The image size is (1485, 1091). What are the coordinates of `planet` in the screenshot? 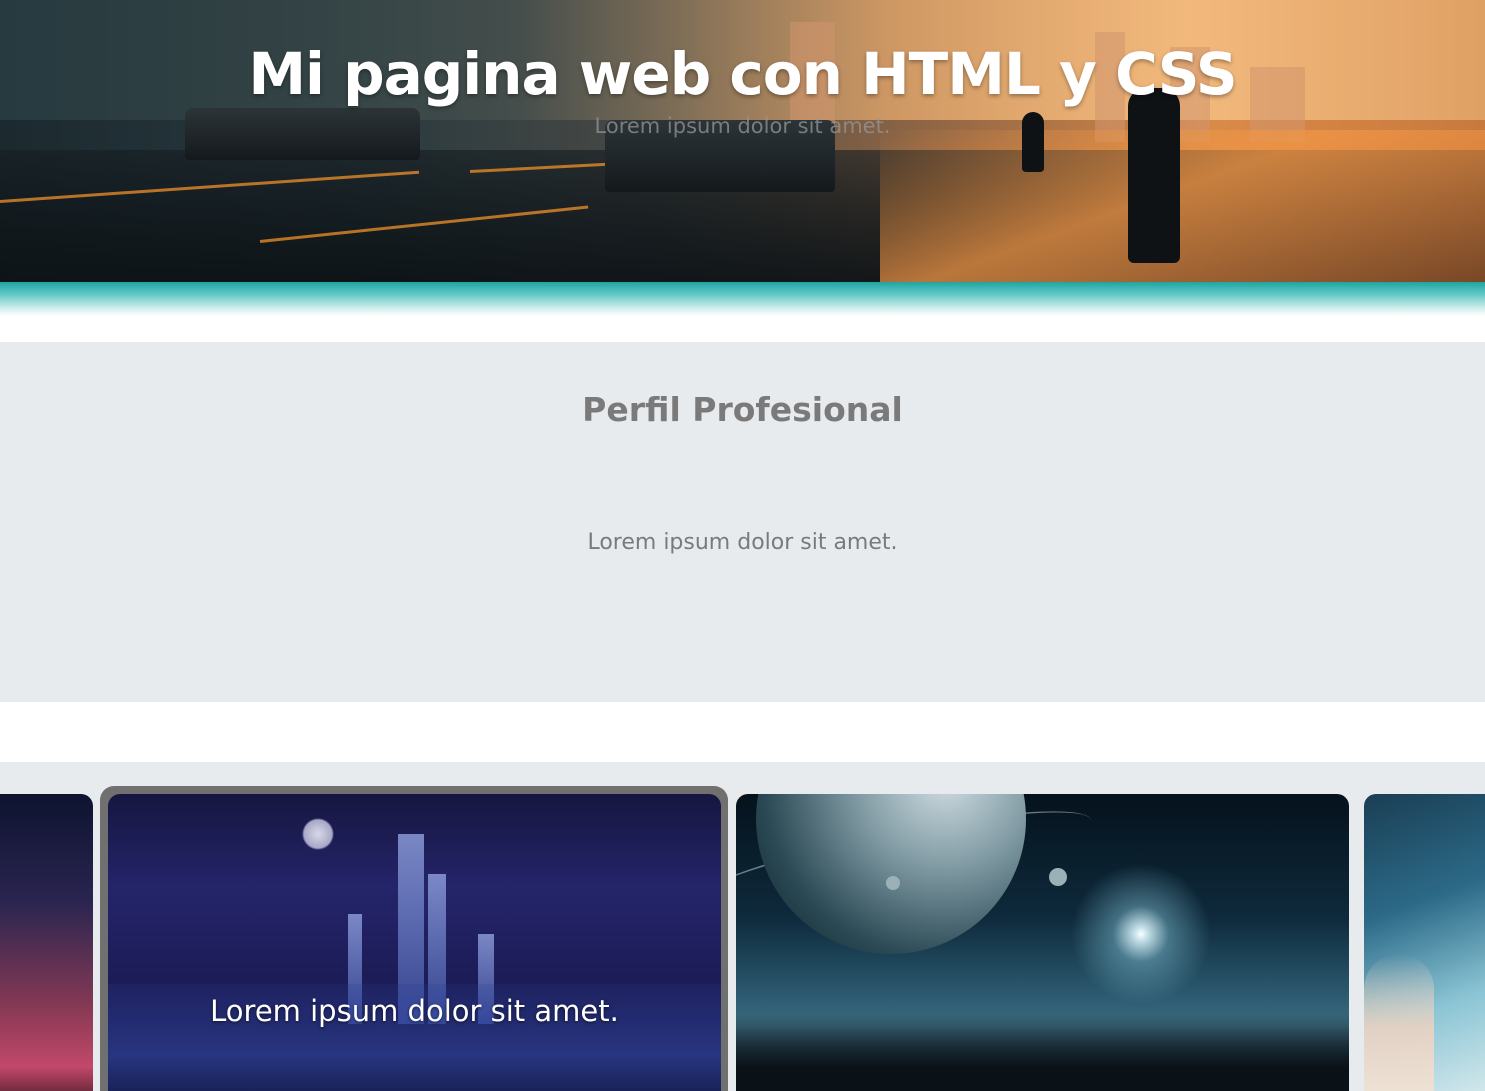 It's located at (891, 874).